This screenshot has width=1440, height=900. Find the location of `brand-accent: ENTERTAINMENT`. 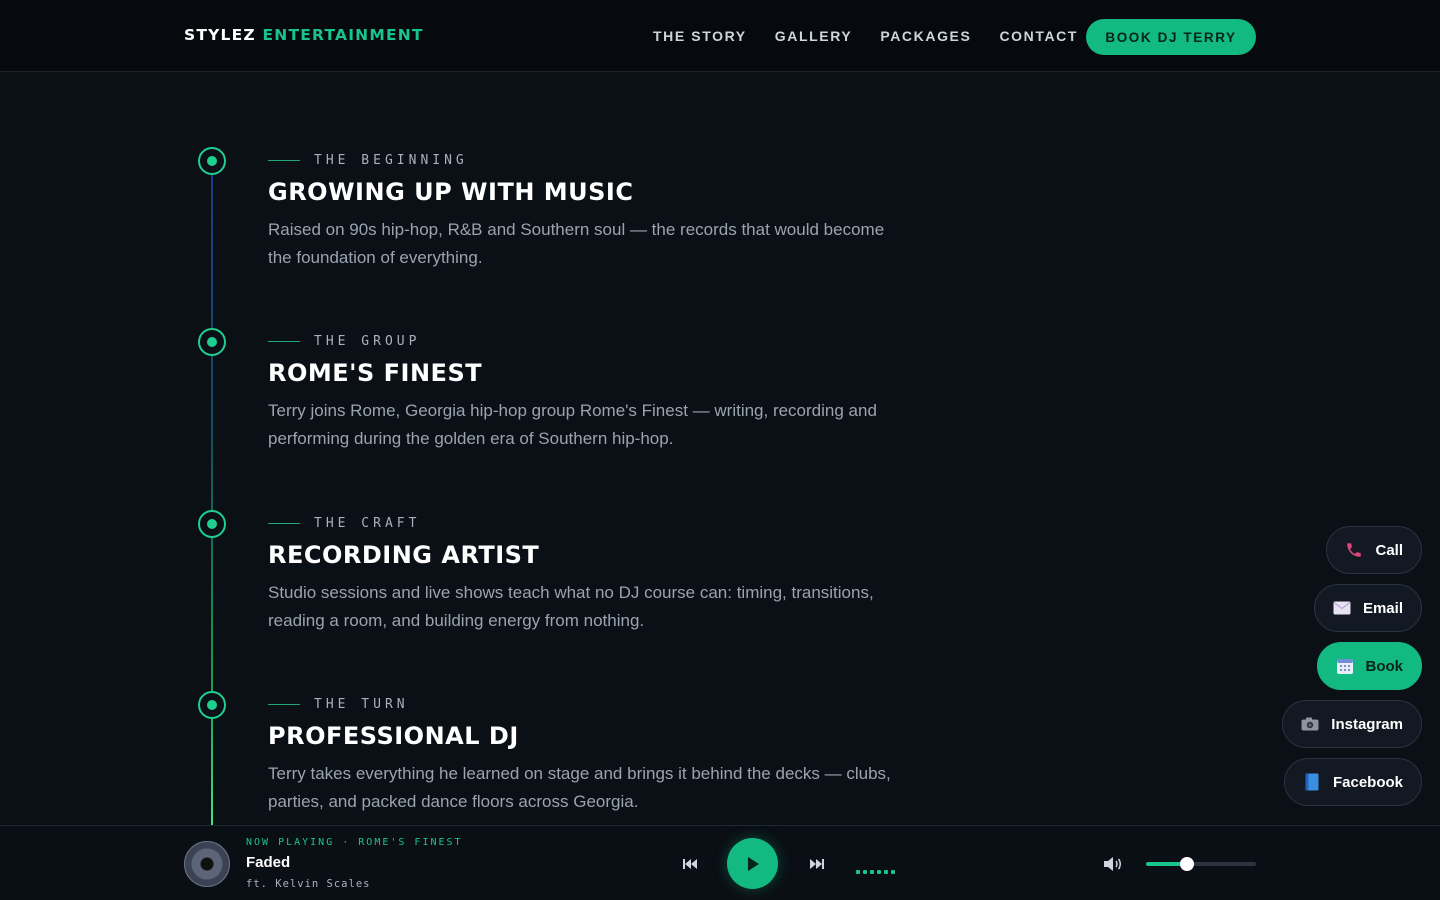

brand-accent: ENTERTAINMENT is located at coordinates (343, 35).